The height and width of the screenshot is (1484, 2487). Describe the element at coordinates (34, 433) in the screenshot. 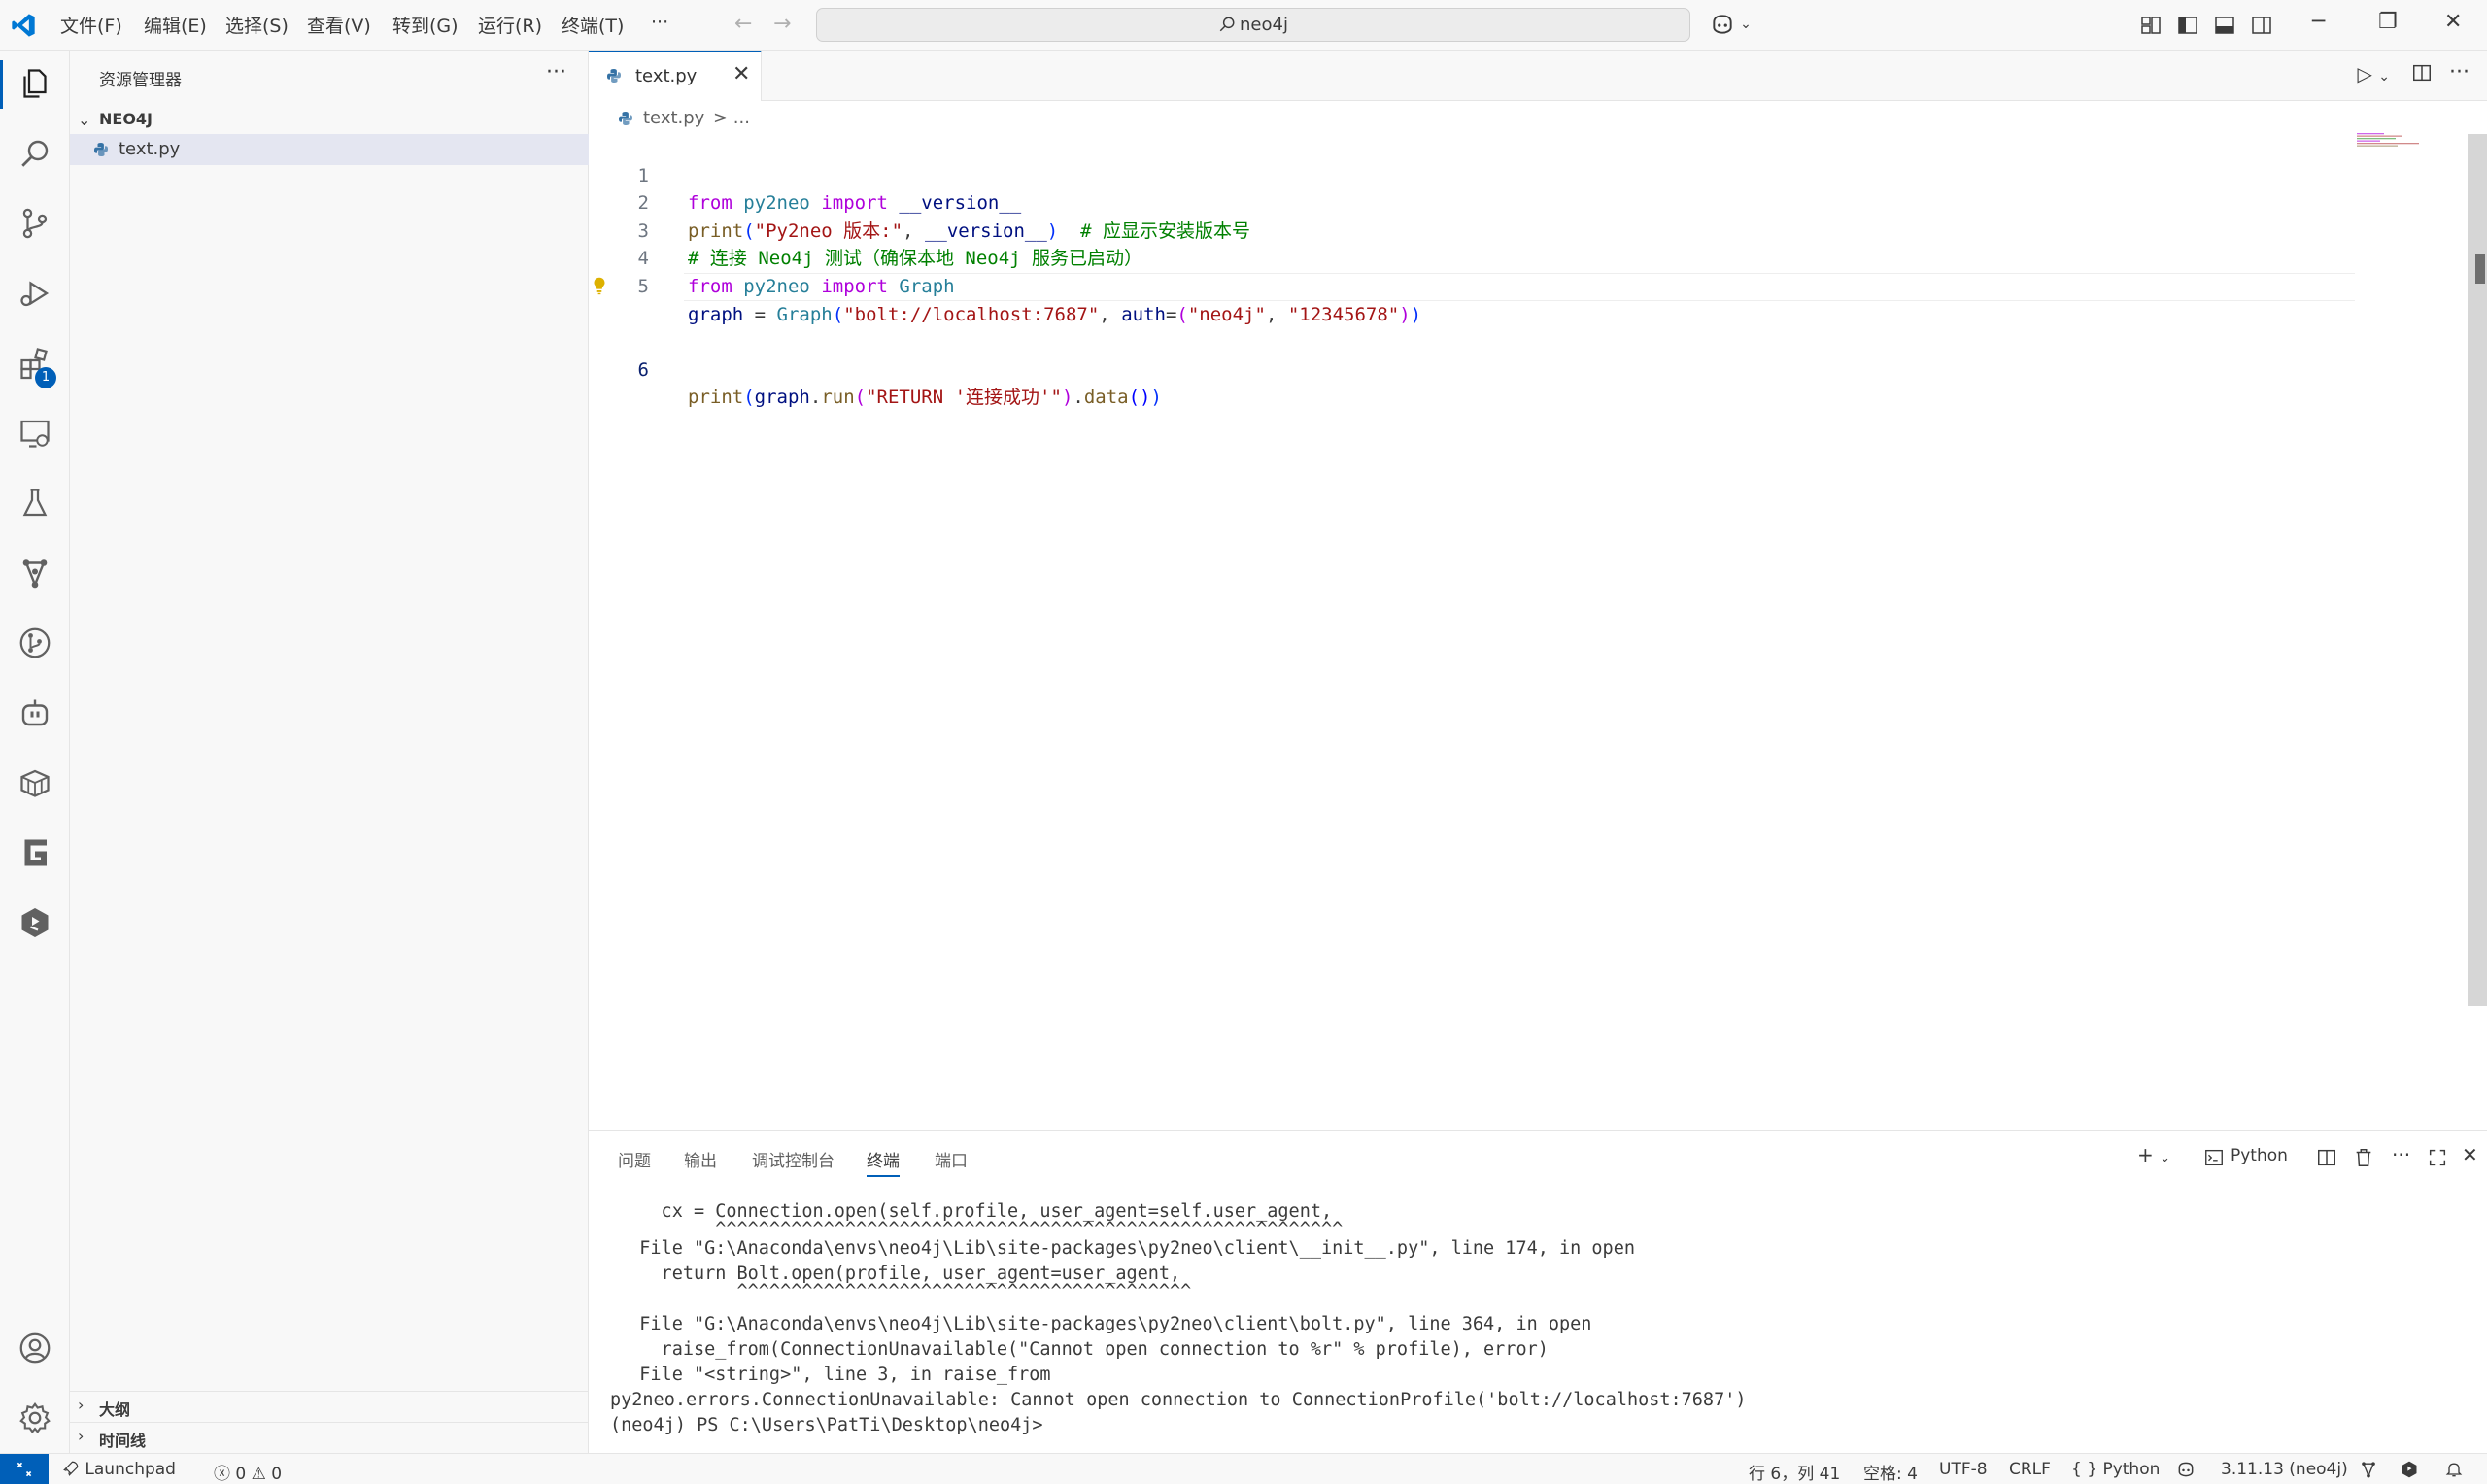

I see `remote-explorer-icon` at that location.